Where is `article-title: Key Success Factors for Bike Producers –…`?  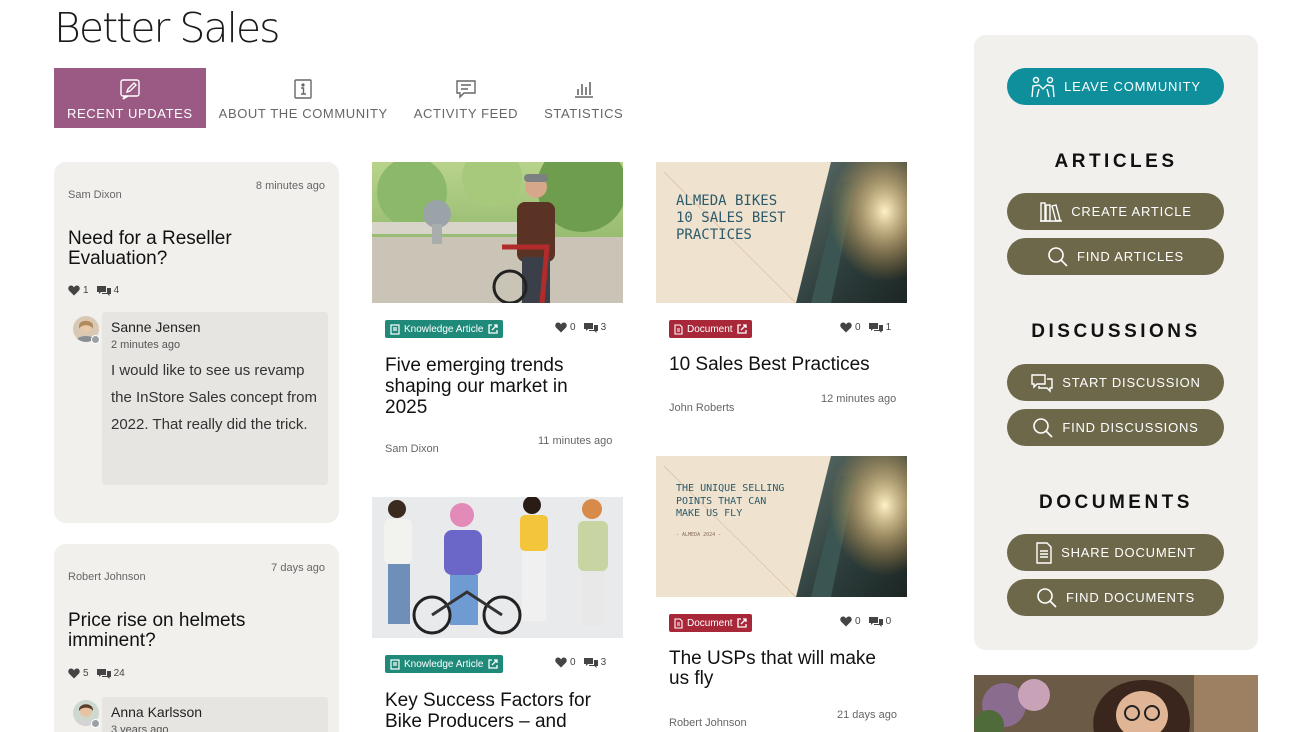 article-title: Key Success Factors for Bike Producers –… is located at coordinates (492, 711).